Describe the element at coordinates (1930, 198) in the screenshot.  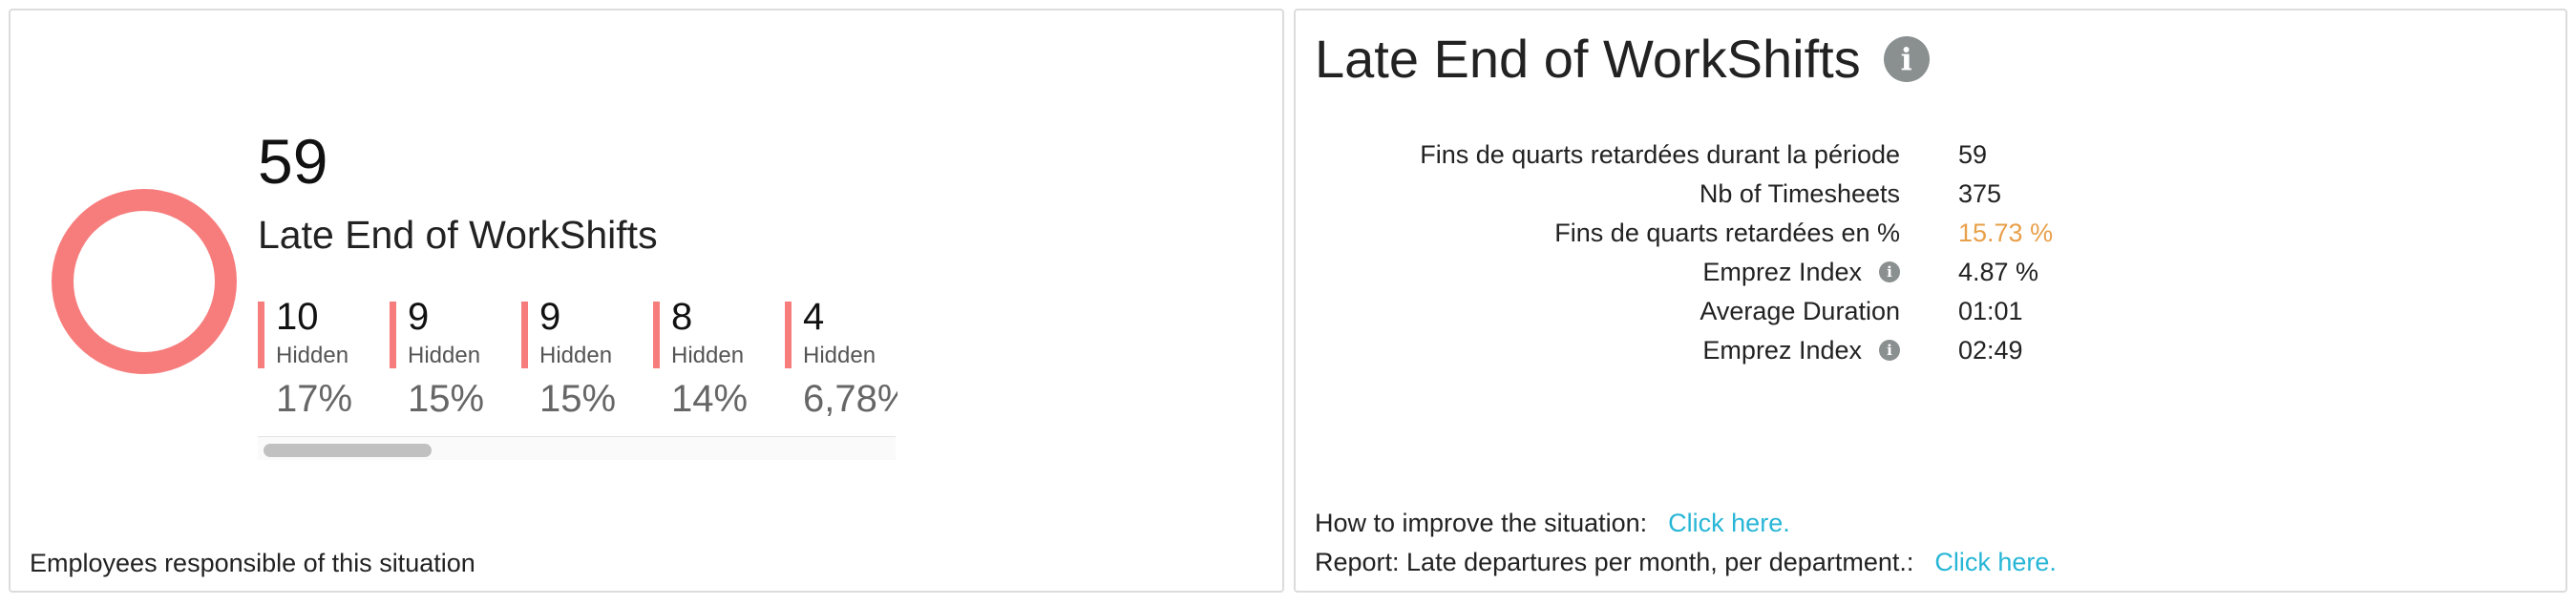
I see `stat-row: Nb of Timesheets 375` at that location.